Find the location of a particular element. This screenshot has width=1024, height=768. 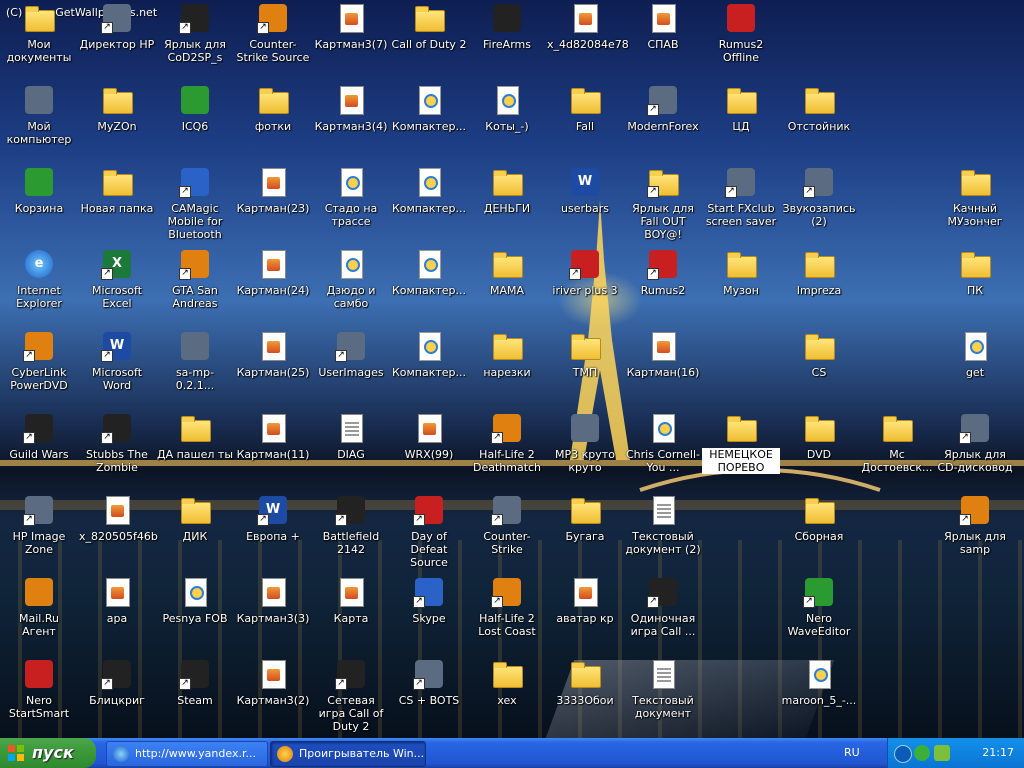

desktop-icon: Музон is located at coordinates (741, 289).